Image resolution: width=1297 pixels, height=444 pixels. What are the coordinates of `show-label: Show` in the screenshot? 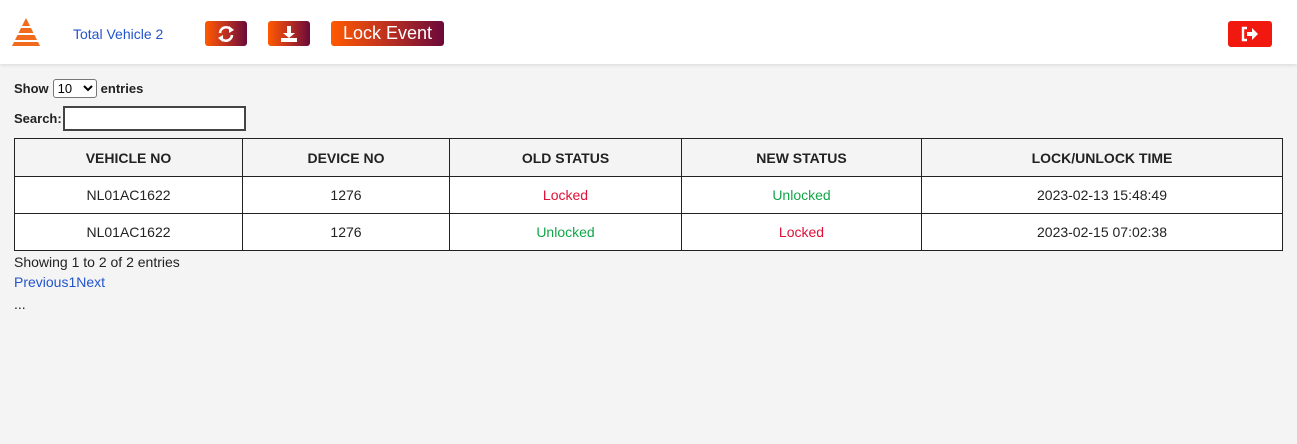 It's located at (31, 88).